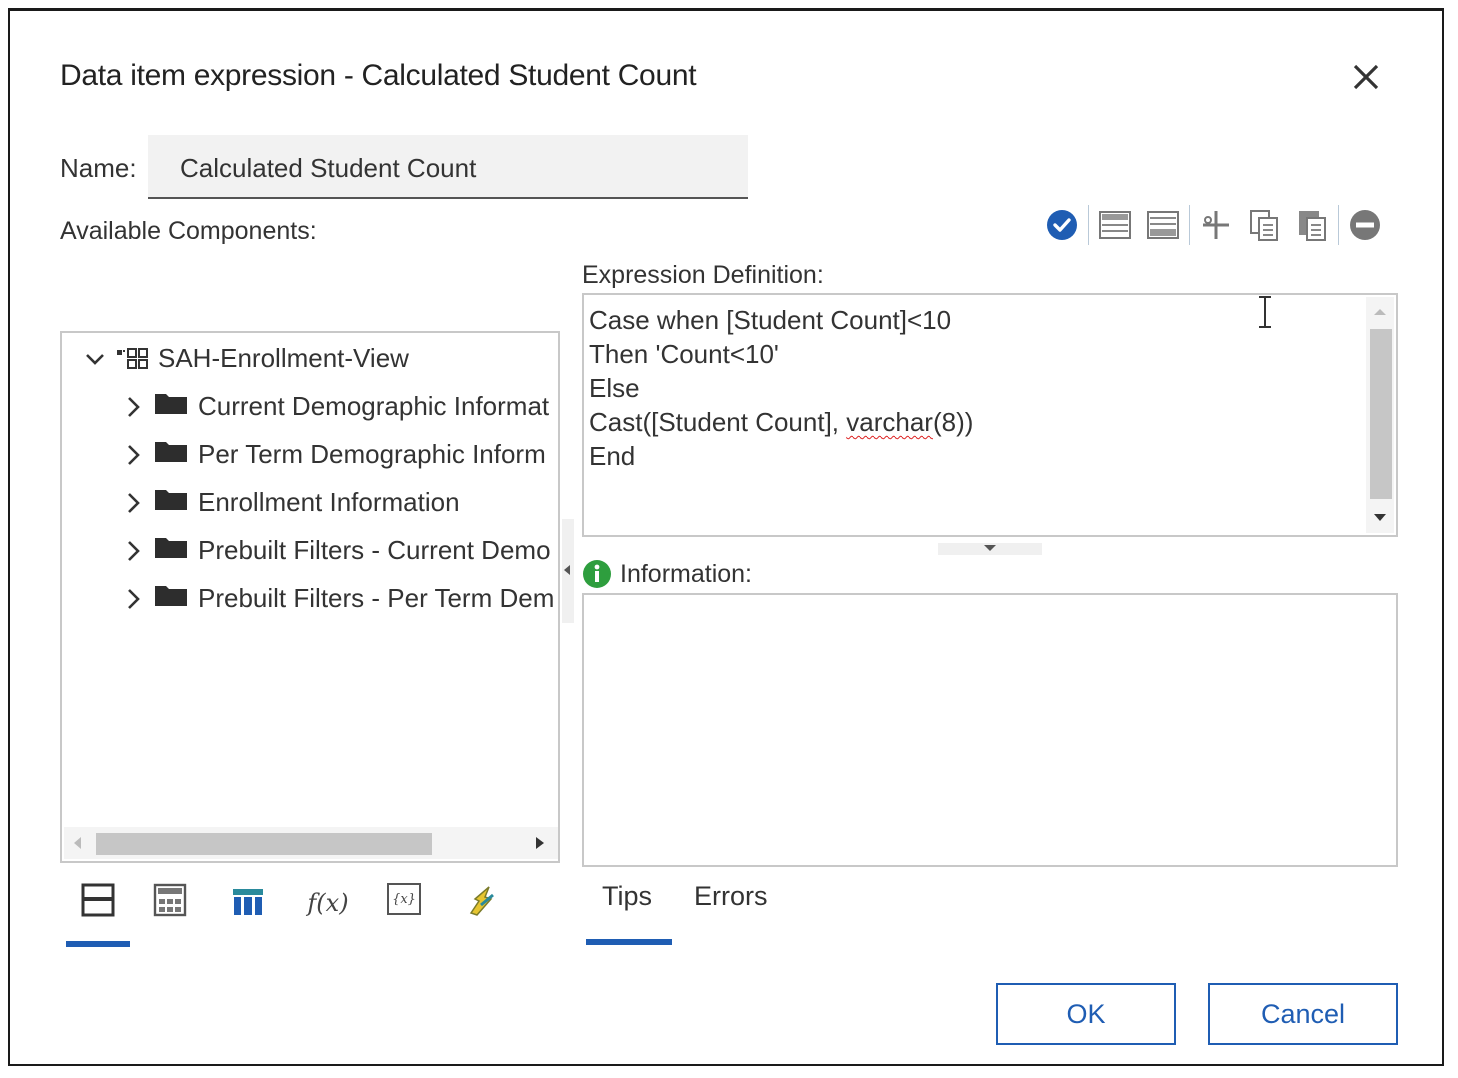 The width and height of the screenshot is (1458, 1078). What do you see at coordinates (612, 456) in the screenshot?
I see `expression-line: End` at bounding box center [612, 456].